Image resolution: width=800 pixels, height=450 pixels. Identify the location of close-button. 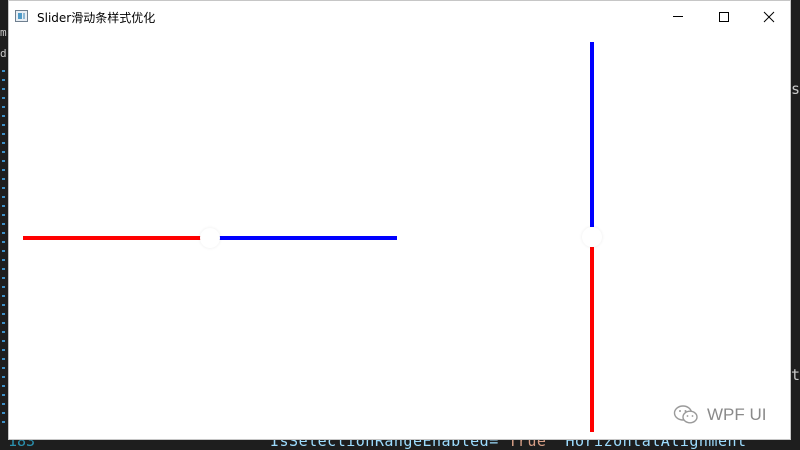
(769, 16).